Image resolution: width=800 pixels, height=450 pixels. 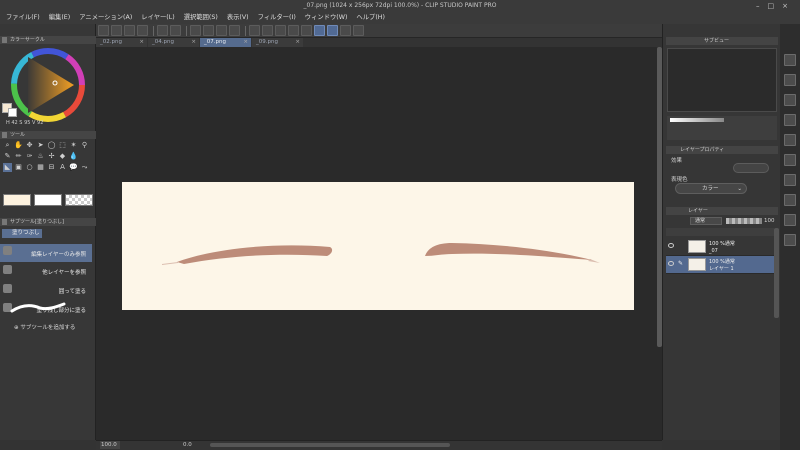 What do you see at coordinates (306, 30) in the screenshot?
I see `selection-layer-icon` at bounding box center [306, 30].